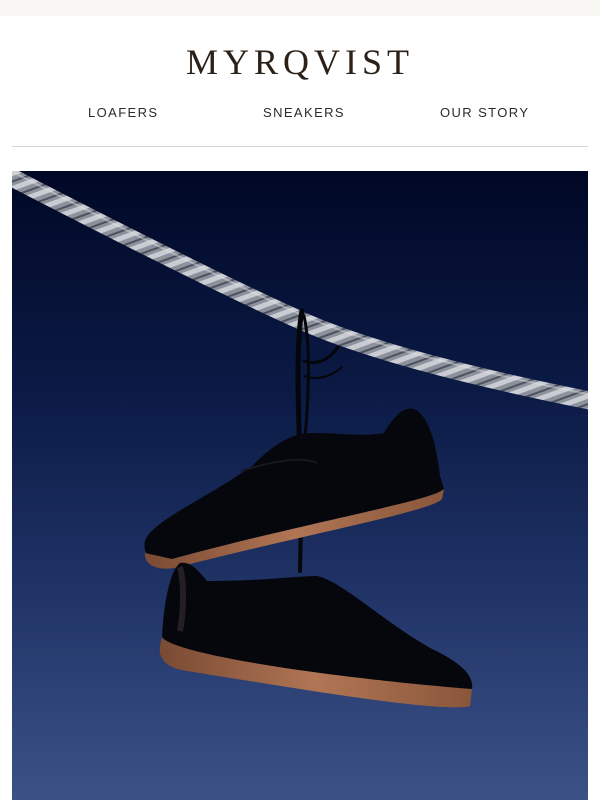  I want to click on brand-logo: MYRQVIST, so click(300, 62).